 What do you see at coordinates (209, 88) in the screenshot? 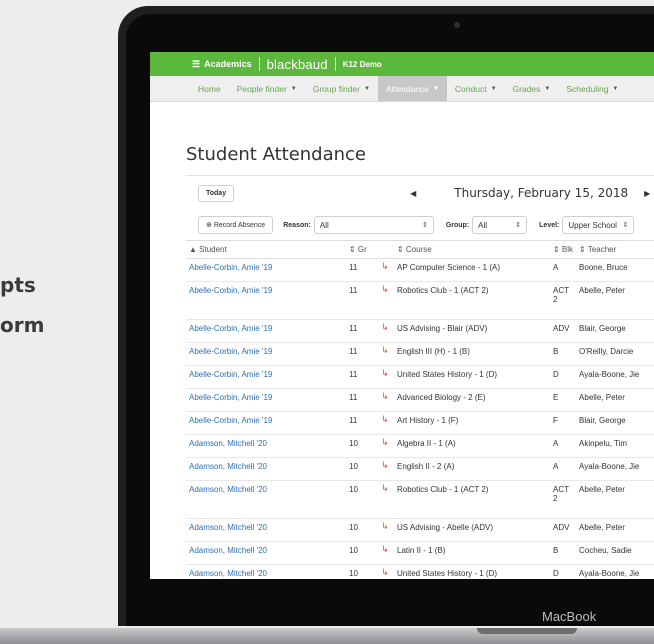
I see `nav-item: Home` at bounding box center [209, 88].